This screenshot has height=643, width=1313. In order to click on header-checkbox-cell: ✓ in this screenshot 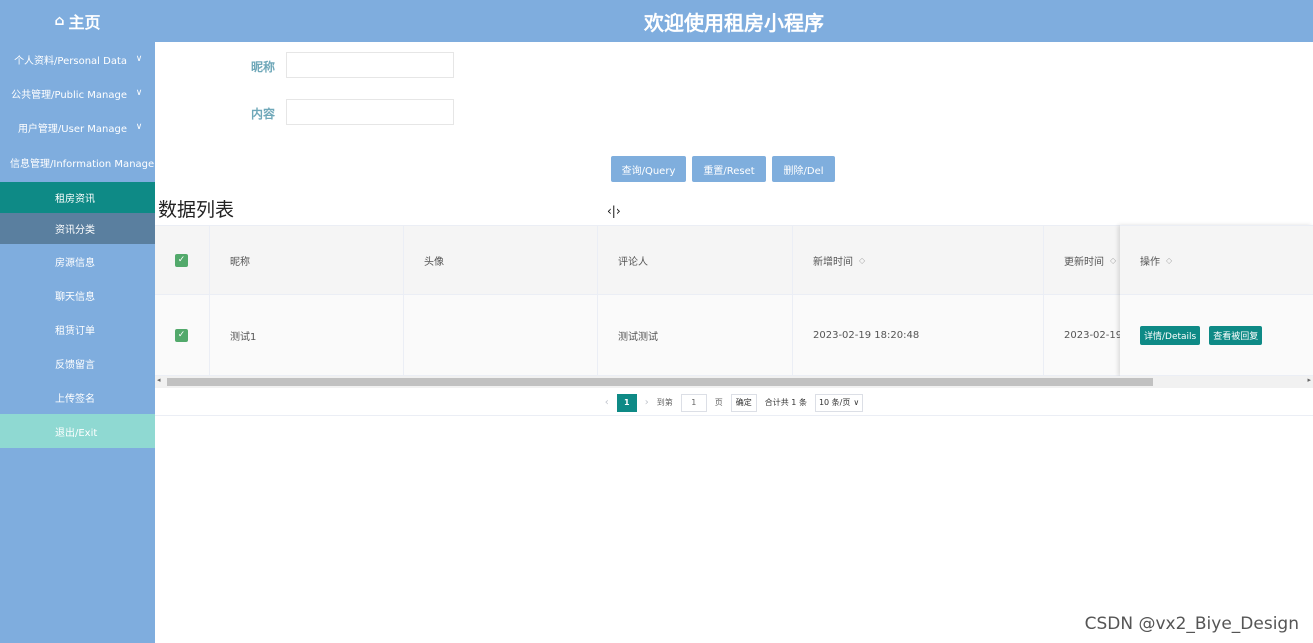, I will do `click(182, 260)`.